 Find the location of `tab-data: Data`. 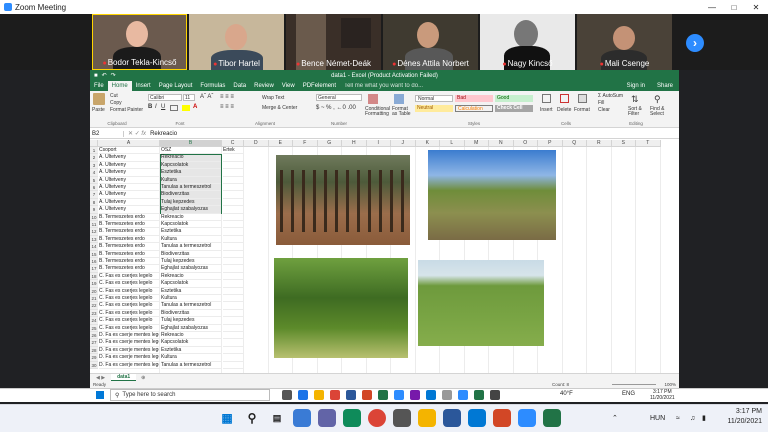

tab-data: Data is located at coordinates (239, 86).